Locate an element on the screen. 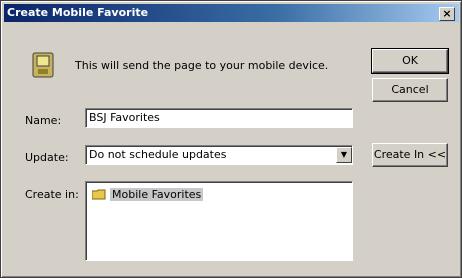  create-in-button: Create In << is located at coordinates (410, 155).